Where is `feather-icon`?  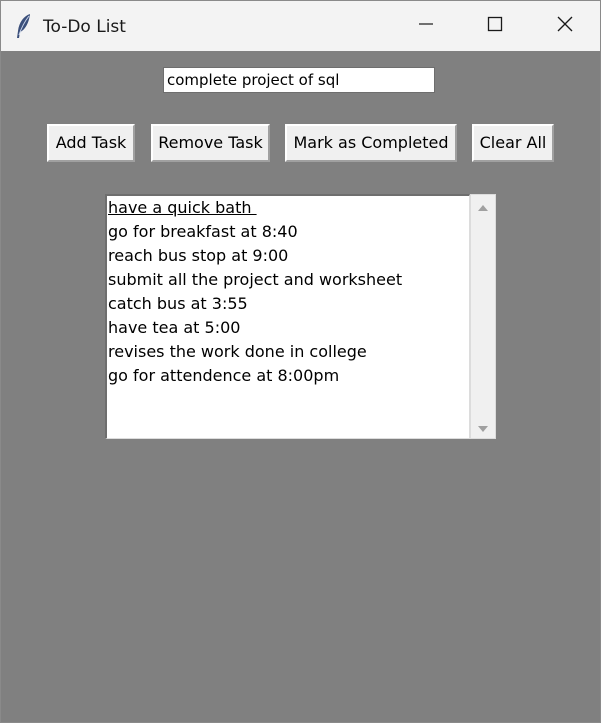
feather-icon is located at coordinates (24, 26).